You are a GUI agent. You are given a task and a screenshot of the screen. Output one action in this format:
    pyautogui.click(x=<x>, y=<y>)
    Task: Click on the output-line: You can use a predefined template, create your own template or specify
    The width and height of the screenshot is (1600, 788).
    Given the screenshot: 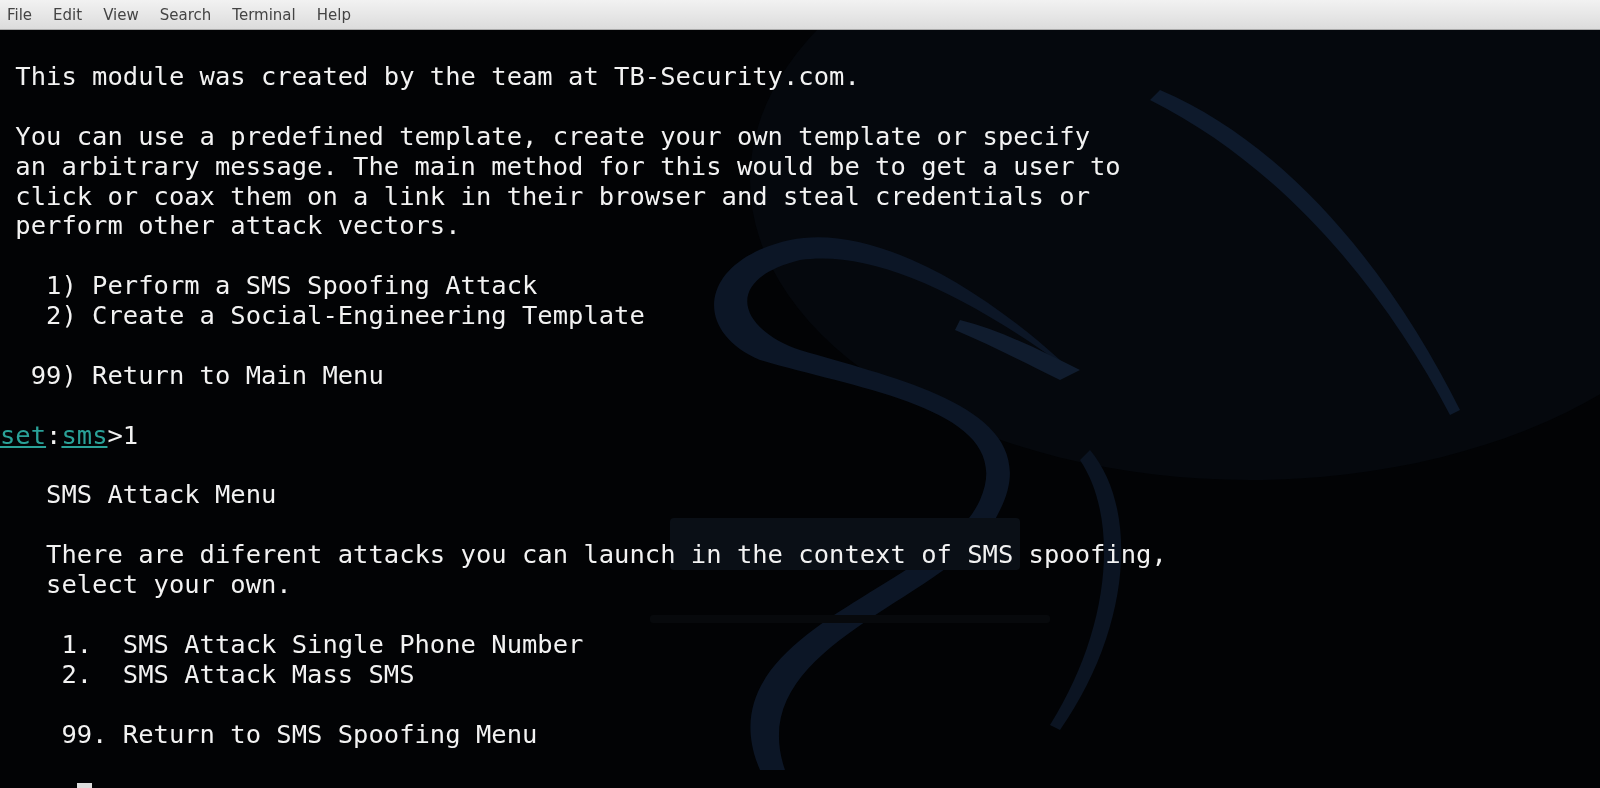 What is the action you would take?
    pyautogui.click(x=552, y=135)
    